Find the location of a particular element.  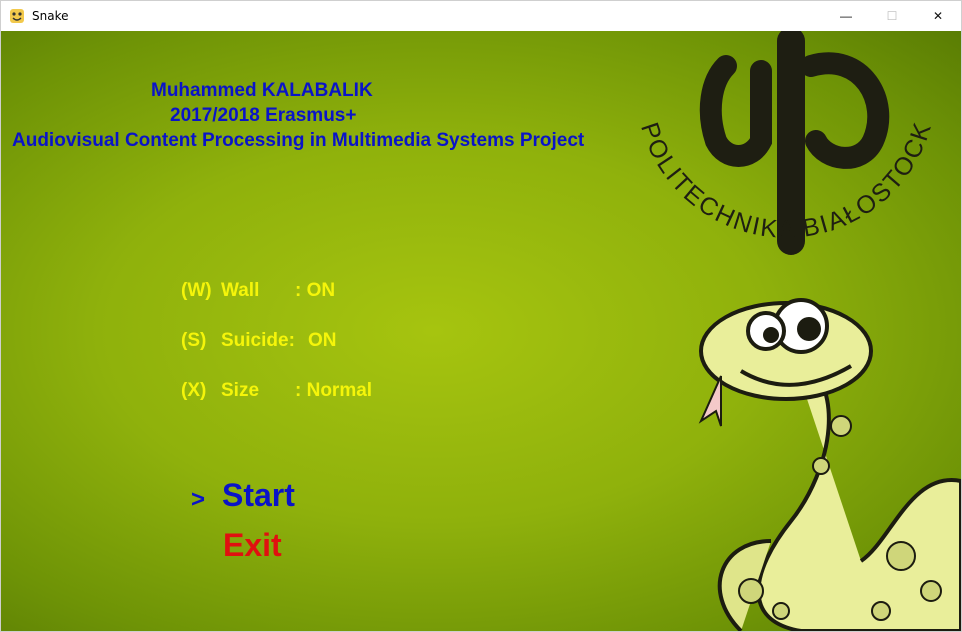

start-button: Start is located at coordinates (258, 495).